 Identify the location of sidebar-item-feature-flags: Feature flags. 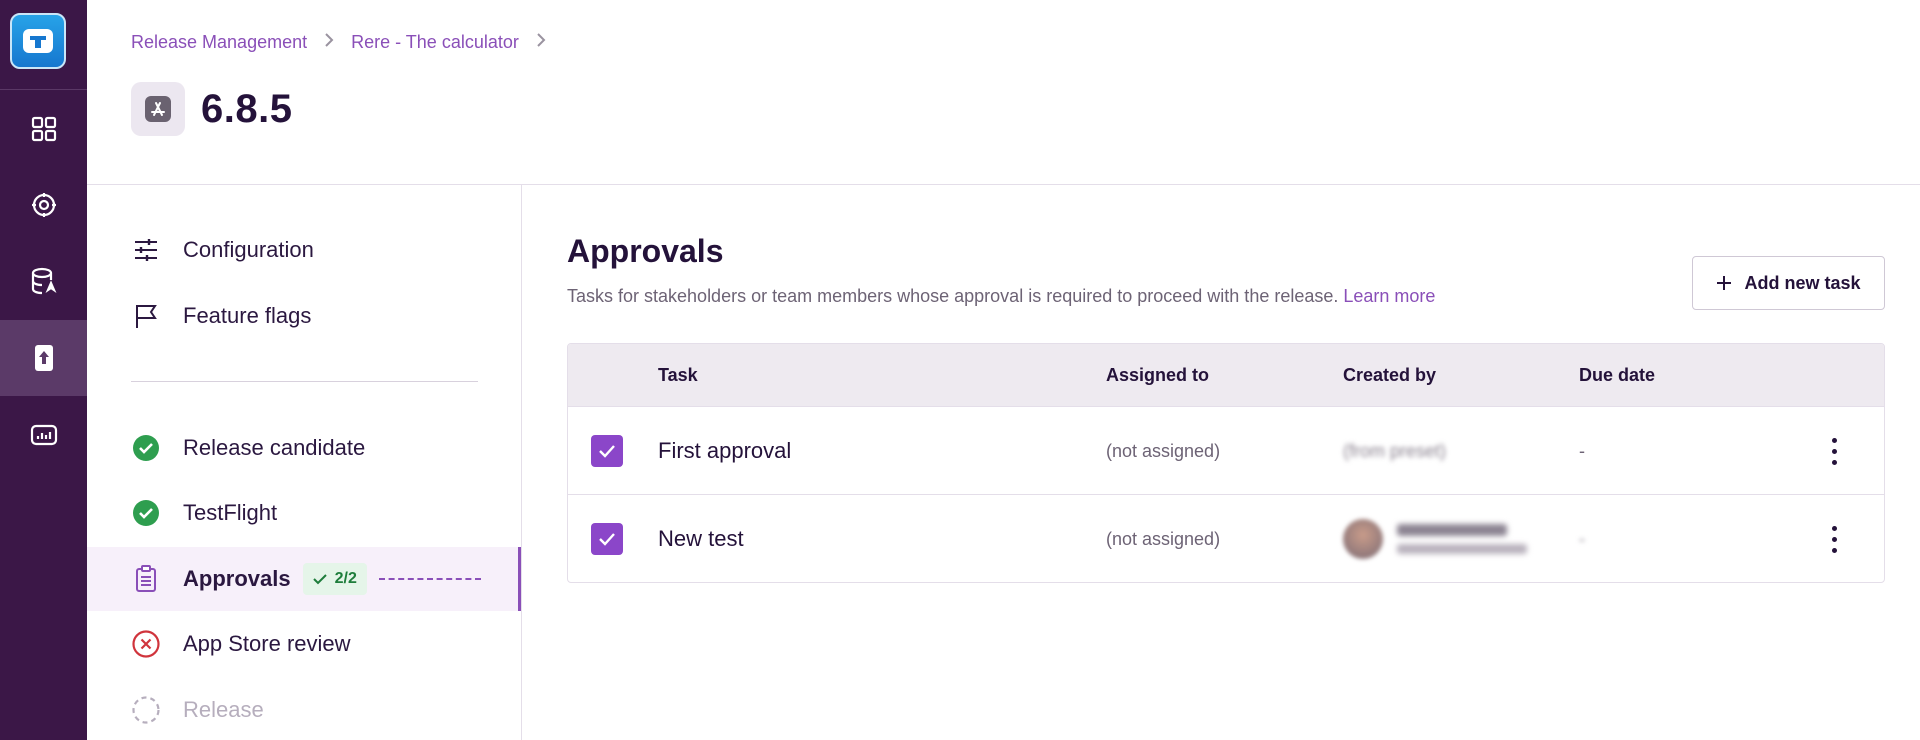
(304, 316).